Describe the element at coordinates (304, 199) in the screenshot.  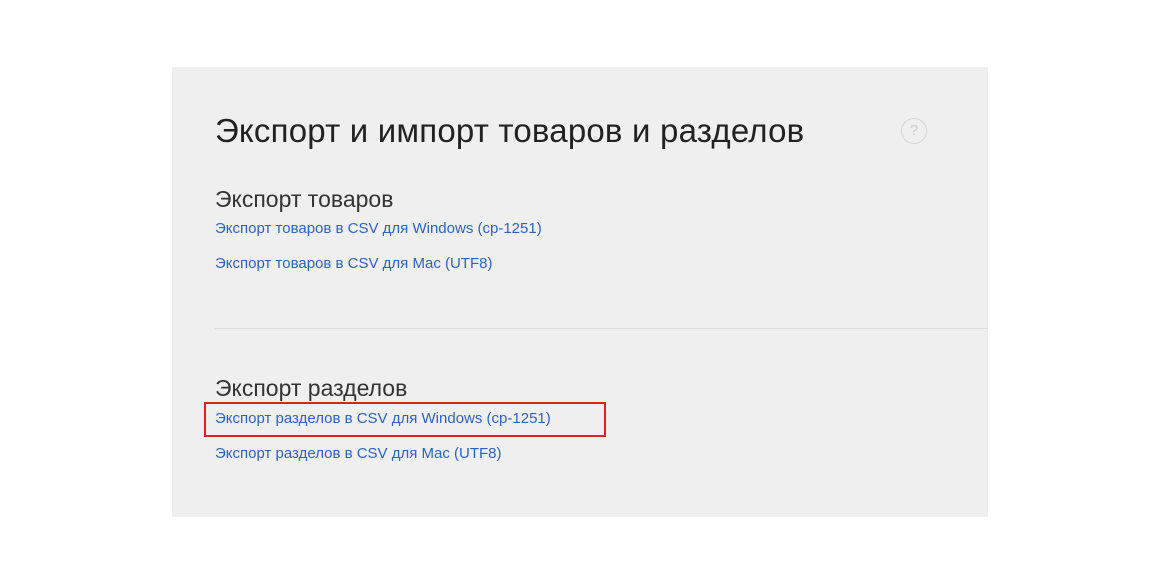
I see `section-title-export-products: Экспорт товаров` at that location.